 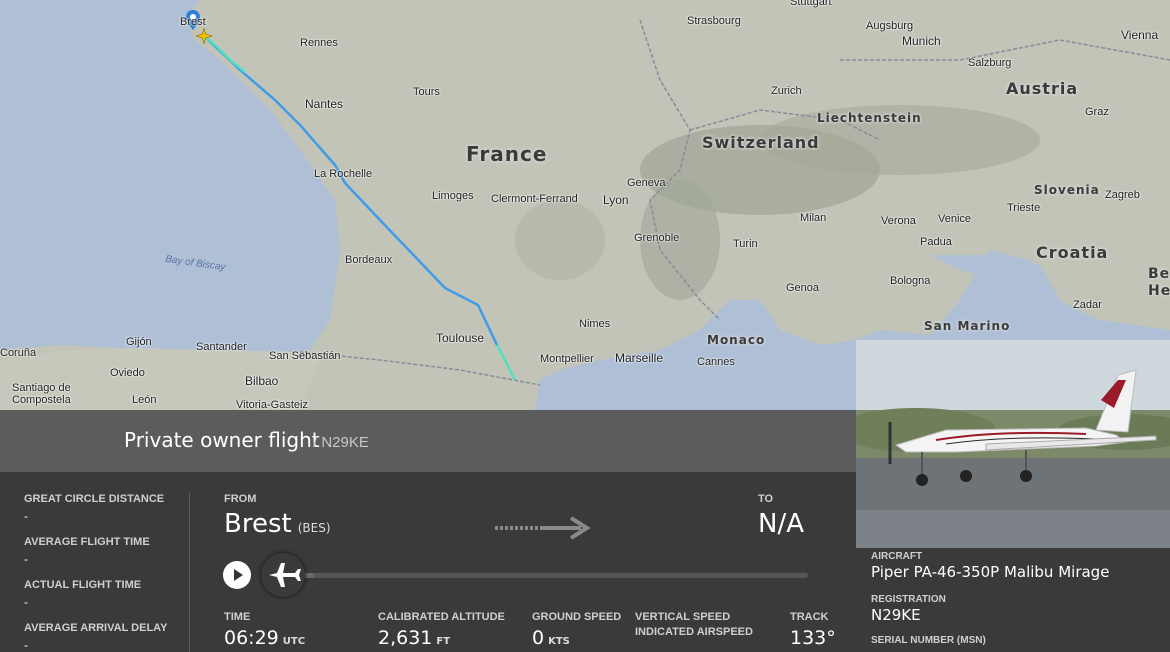 What do you see at coordinates (87, 542) in the screenshot?
I see `stat-label-avg-time: AVERAGE FLIGHT TIME` at bounding box center [87, 542].